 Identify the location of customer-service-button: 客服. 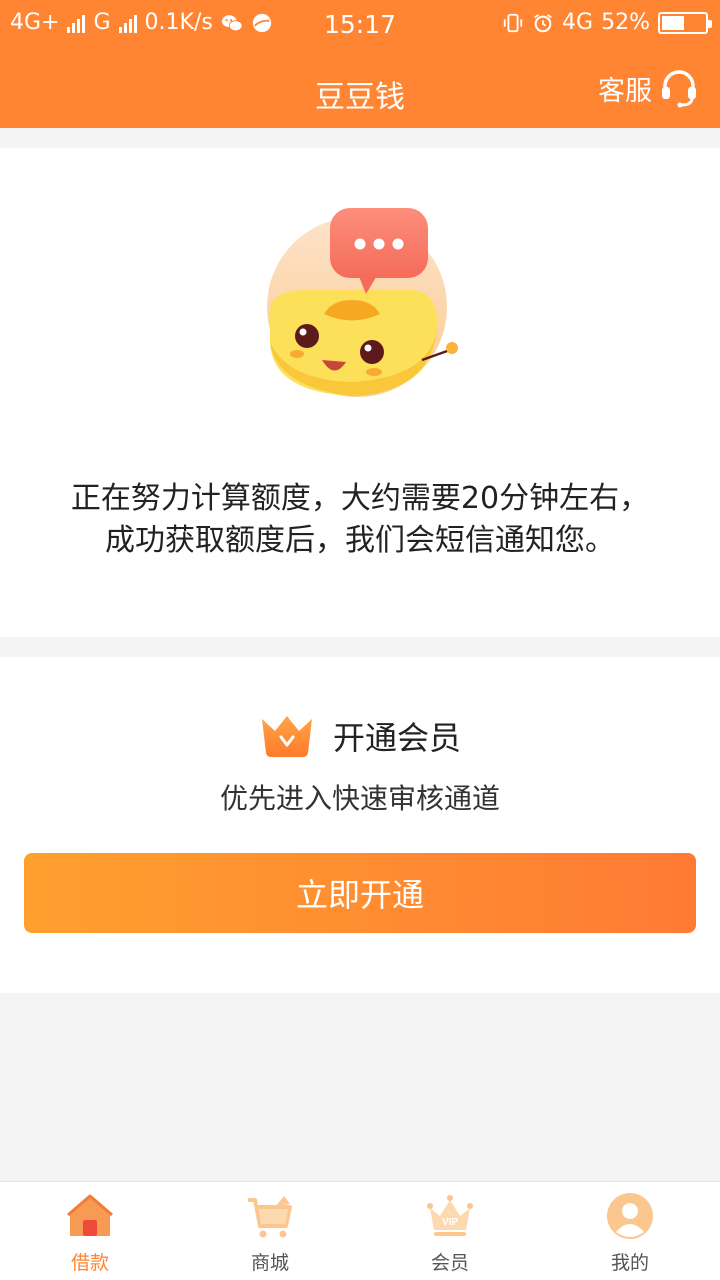
(648, 88).